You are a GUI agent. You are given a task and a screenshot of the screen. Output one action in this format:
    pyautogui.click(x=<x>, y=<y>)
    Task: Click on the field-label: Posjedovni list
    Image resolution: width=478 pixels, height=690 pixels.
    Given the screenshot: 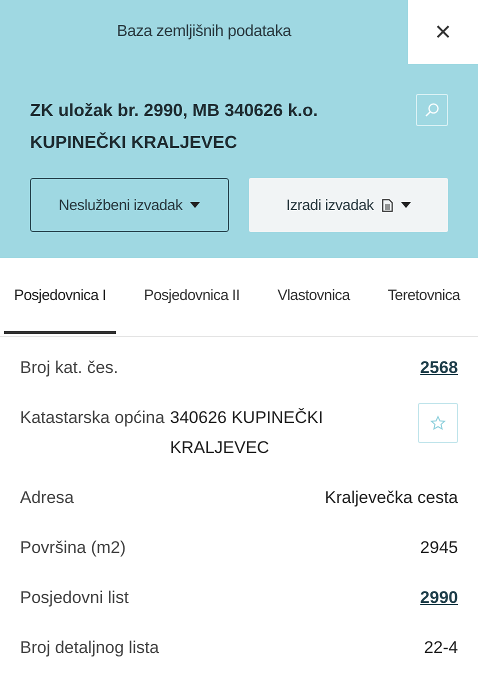 What is the action you would take?
    pyautogui.click(x=75, y=598)
    